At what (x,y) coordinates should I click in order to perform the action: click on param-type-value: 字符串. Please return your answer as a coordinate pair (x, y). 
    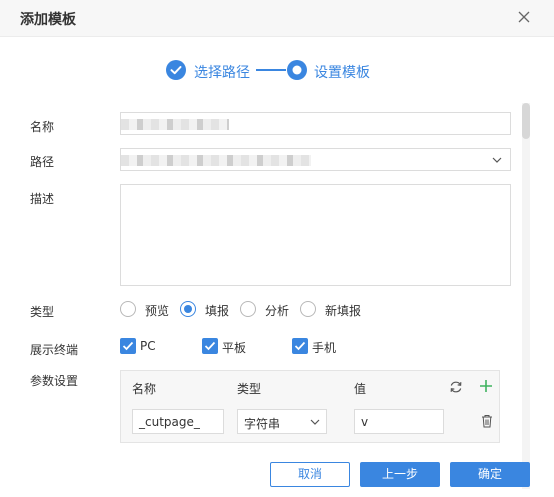
    Looking at the image, I should click on (262, 424).